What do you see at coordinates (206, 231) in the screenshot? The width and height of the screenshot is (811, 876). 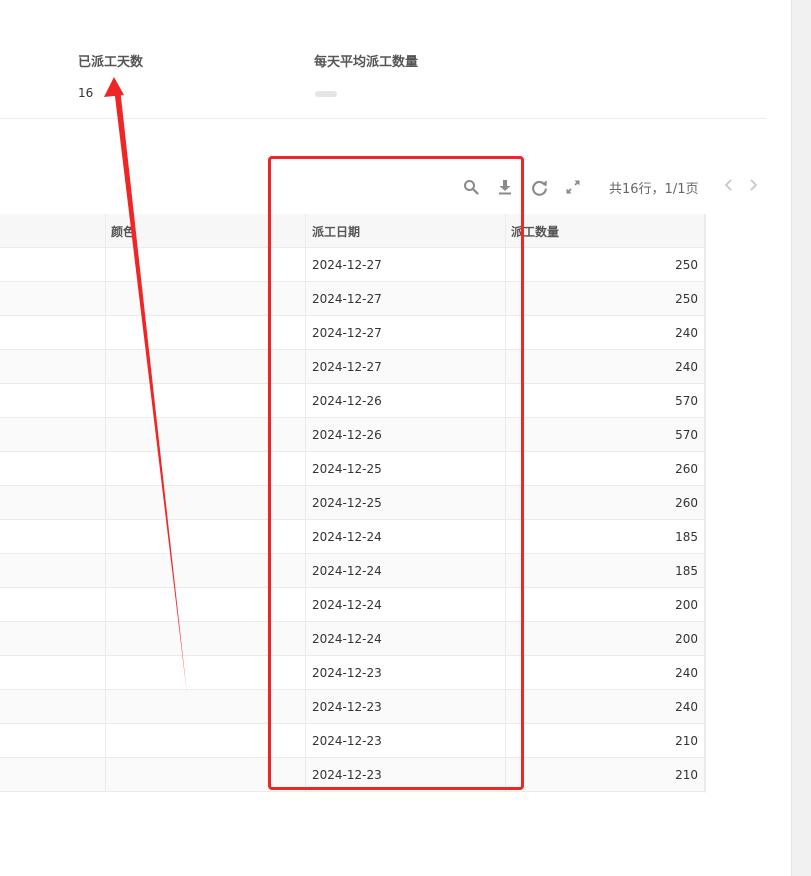 I see `column-header-color: 颜色` at bounding box center [206, 231].